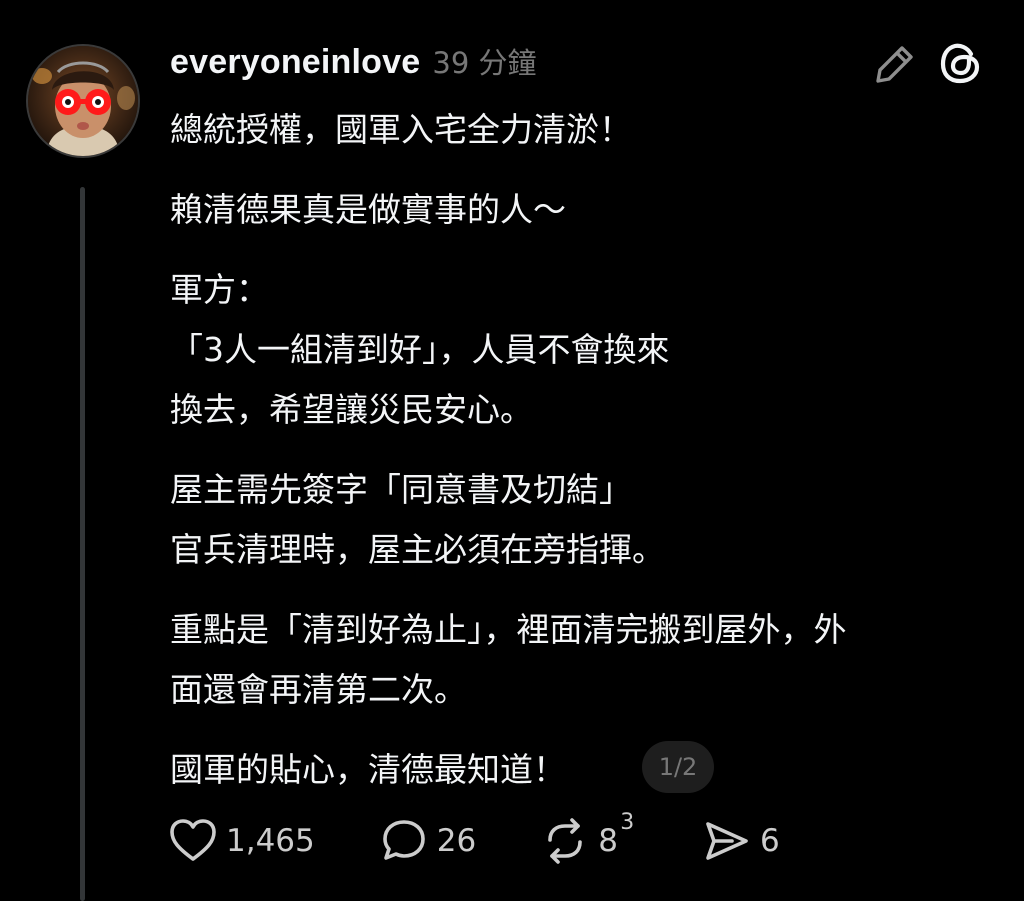 The width and height of the screenshot is (1024, 901). I want to click on avatar, so click(83, 101).